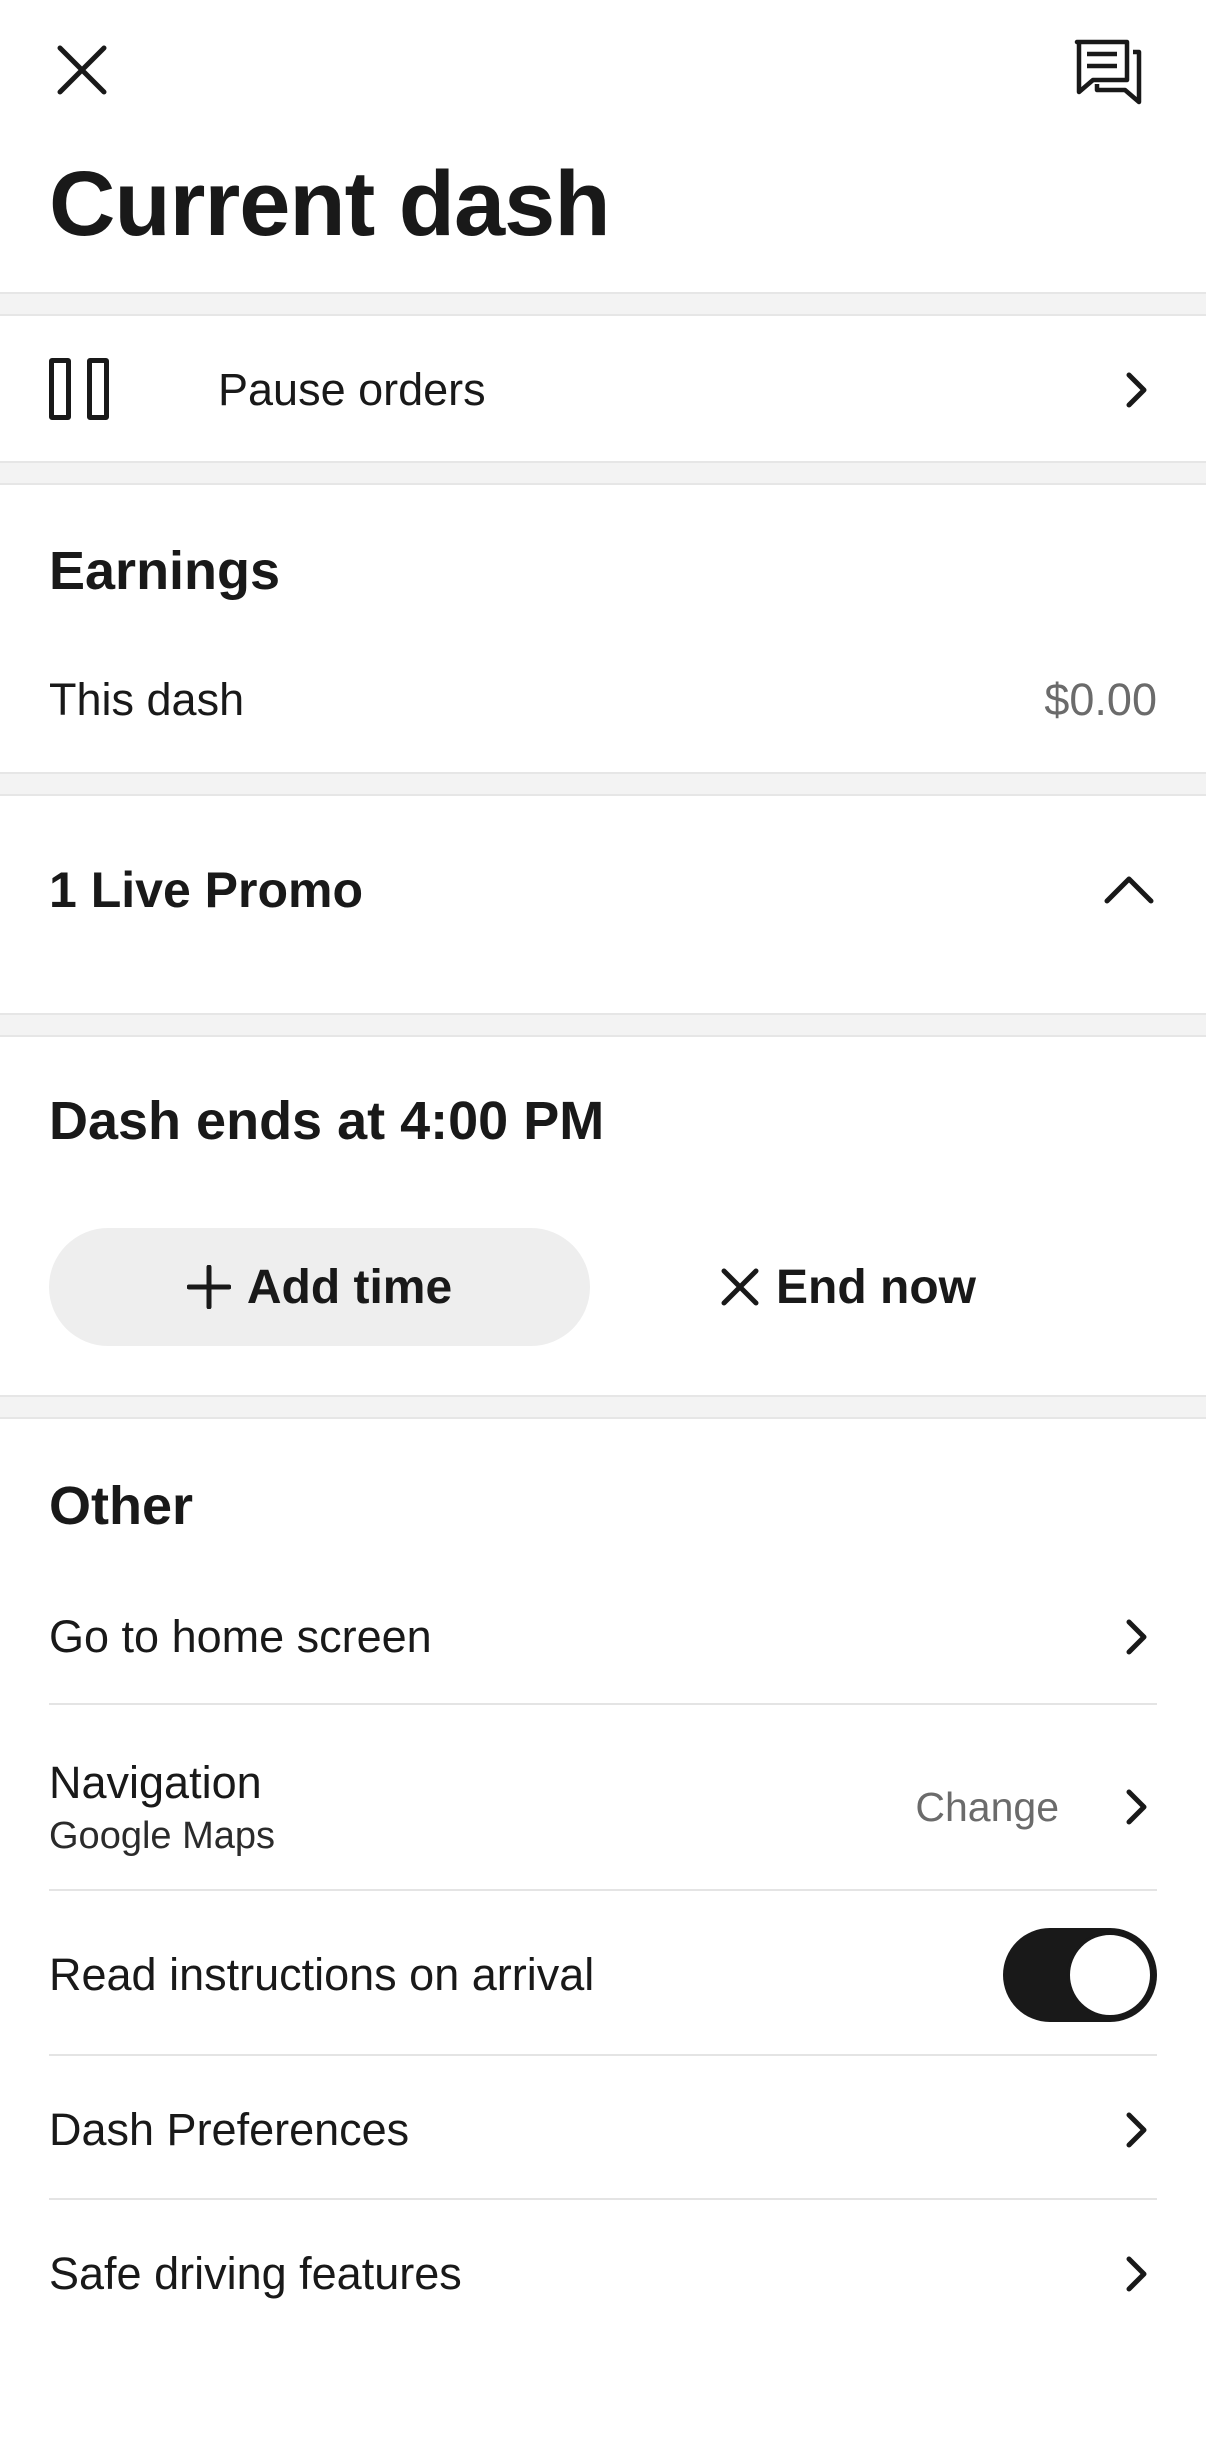  I want to click on pause-icon, so click(82, 390).